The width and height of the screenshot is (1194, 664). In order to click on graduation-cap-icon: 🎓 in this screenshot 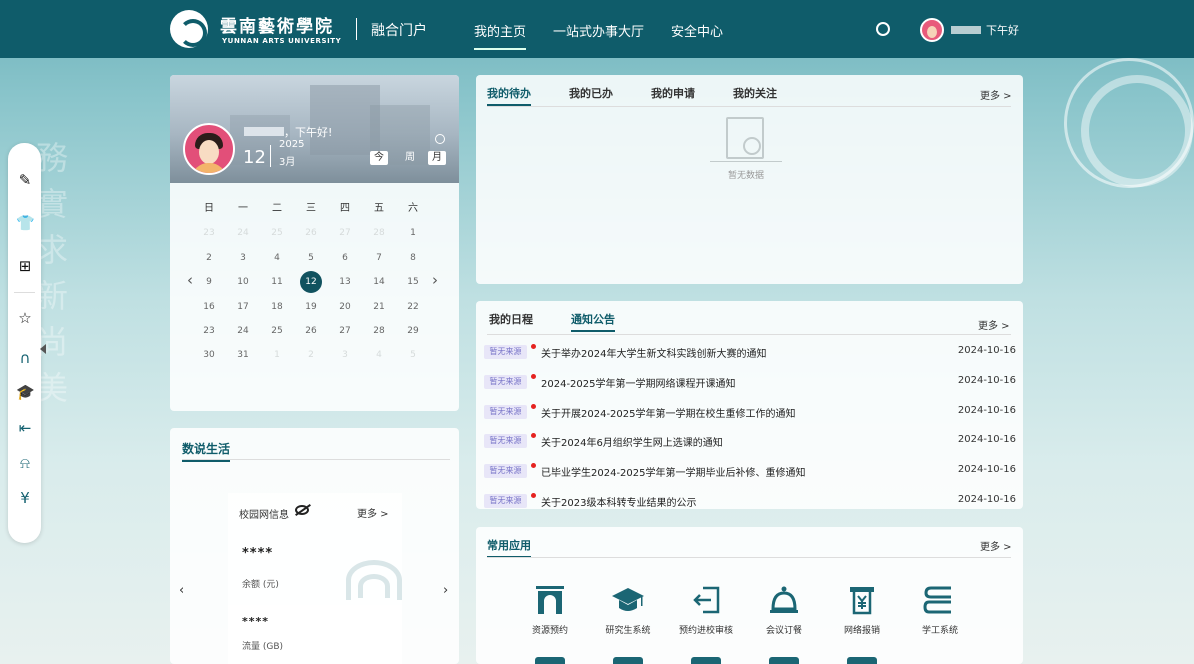, I will do `click(25, 392)`.